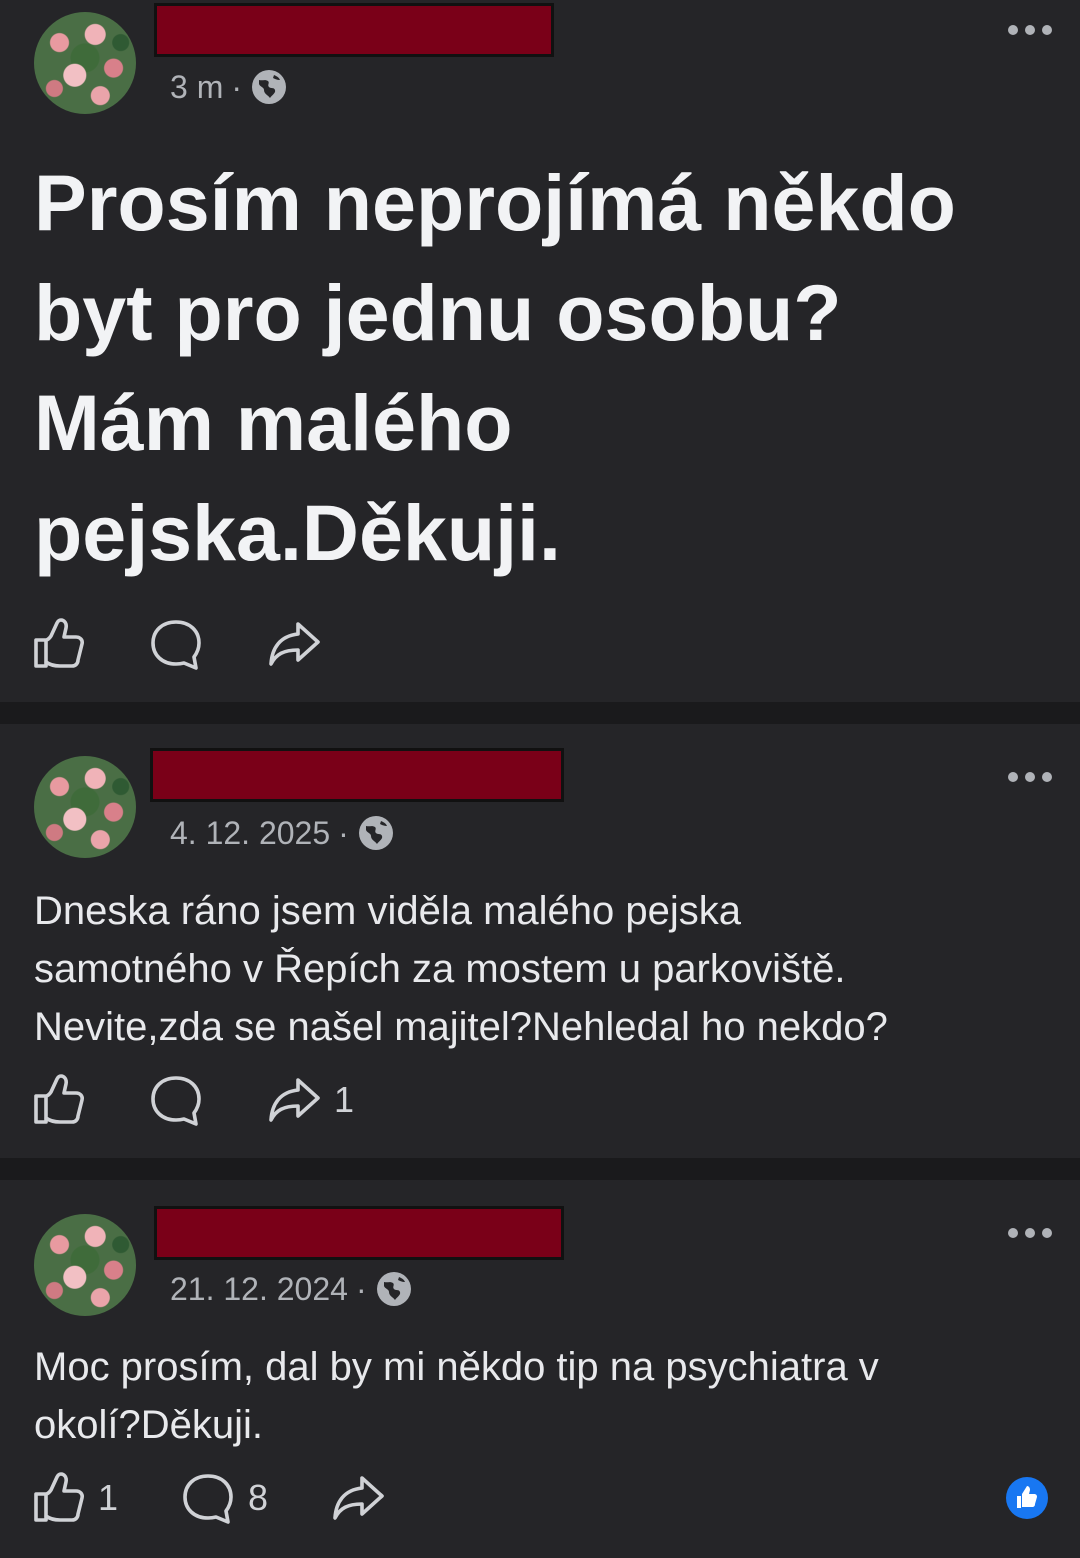 The height and width of the screenshot is (1558, 1080). I want to click on post-timestamp: 3 m, so click(196, 87).